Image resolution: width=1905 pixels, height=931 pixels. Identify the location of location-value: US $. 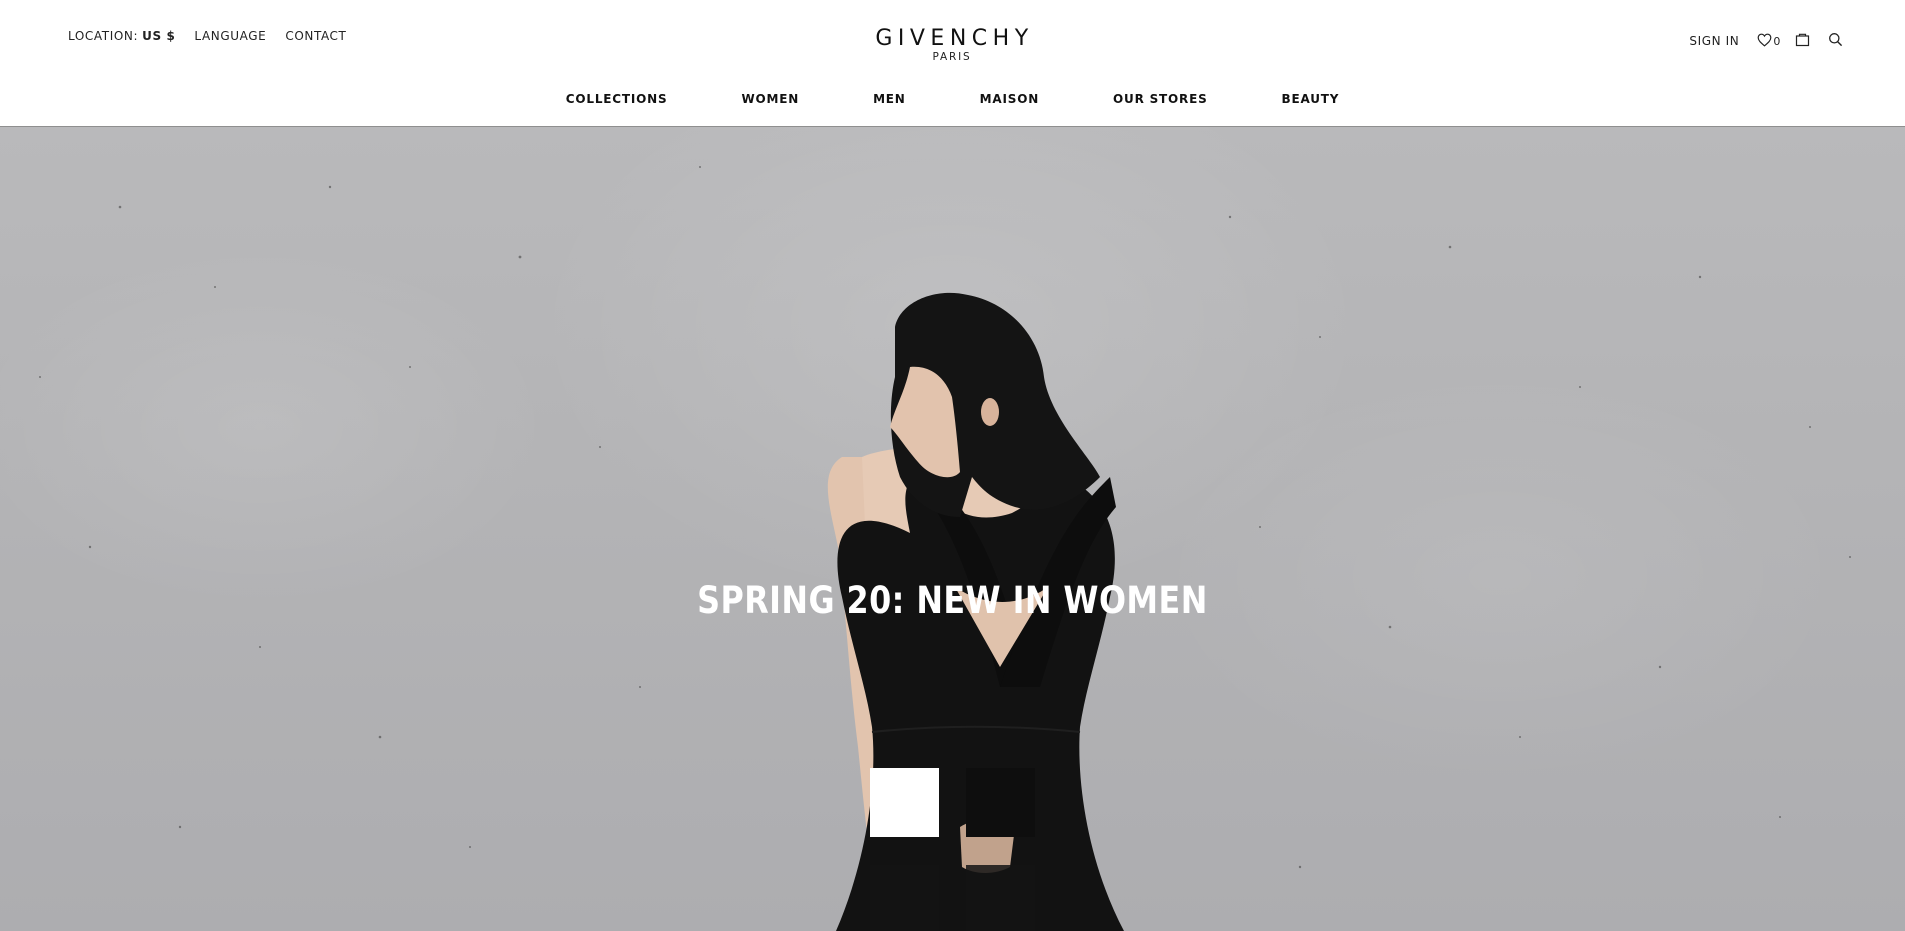
(159, 36).